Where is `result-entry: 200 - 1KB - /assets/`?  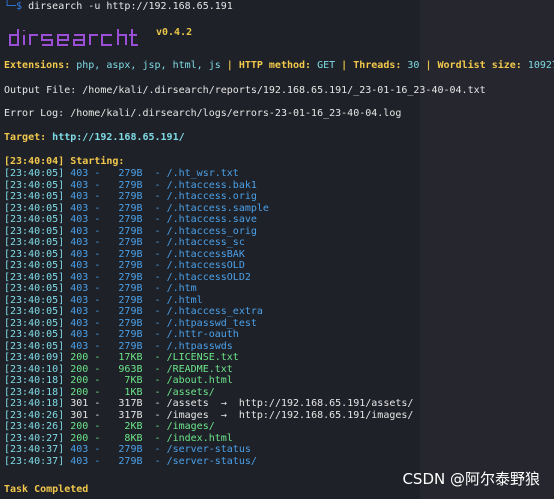
result-entry: 200 - 1KB - /assets/ is located at coordinates (139, 392).